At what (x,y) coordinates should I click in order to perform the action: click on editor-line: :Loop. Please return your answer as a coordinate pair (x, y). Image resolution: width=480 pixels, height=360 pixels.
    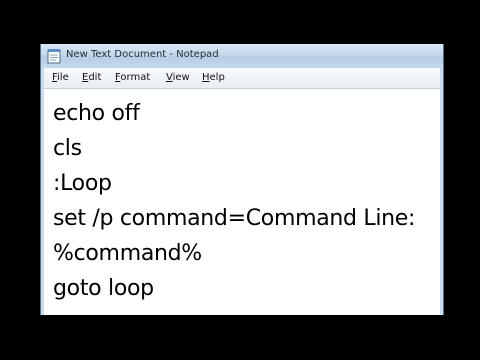
    Looking at the image, I should click on (82, 183).